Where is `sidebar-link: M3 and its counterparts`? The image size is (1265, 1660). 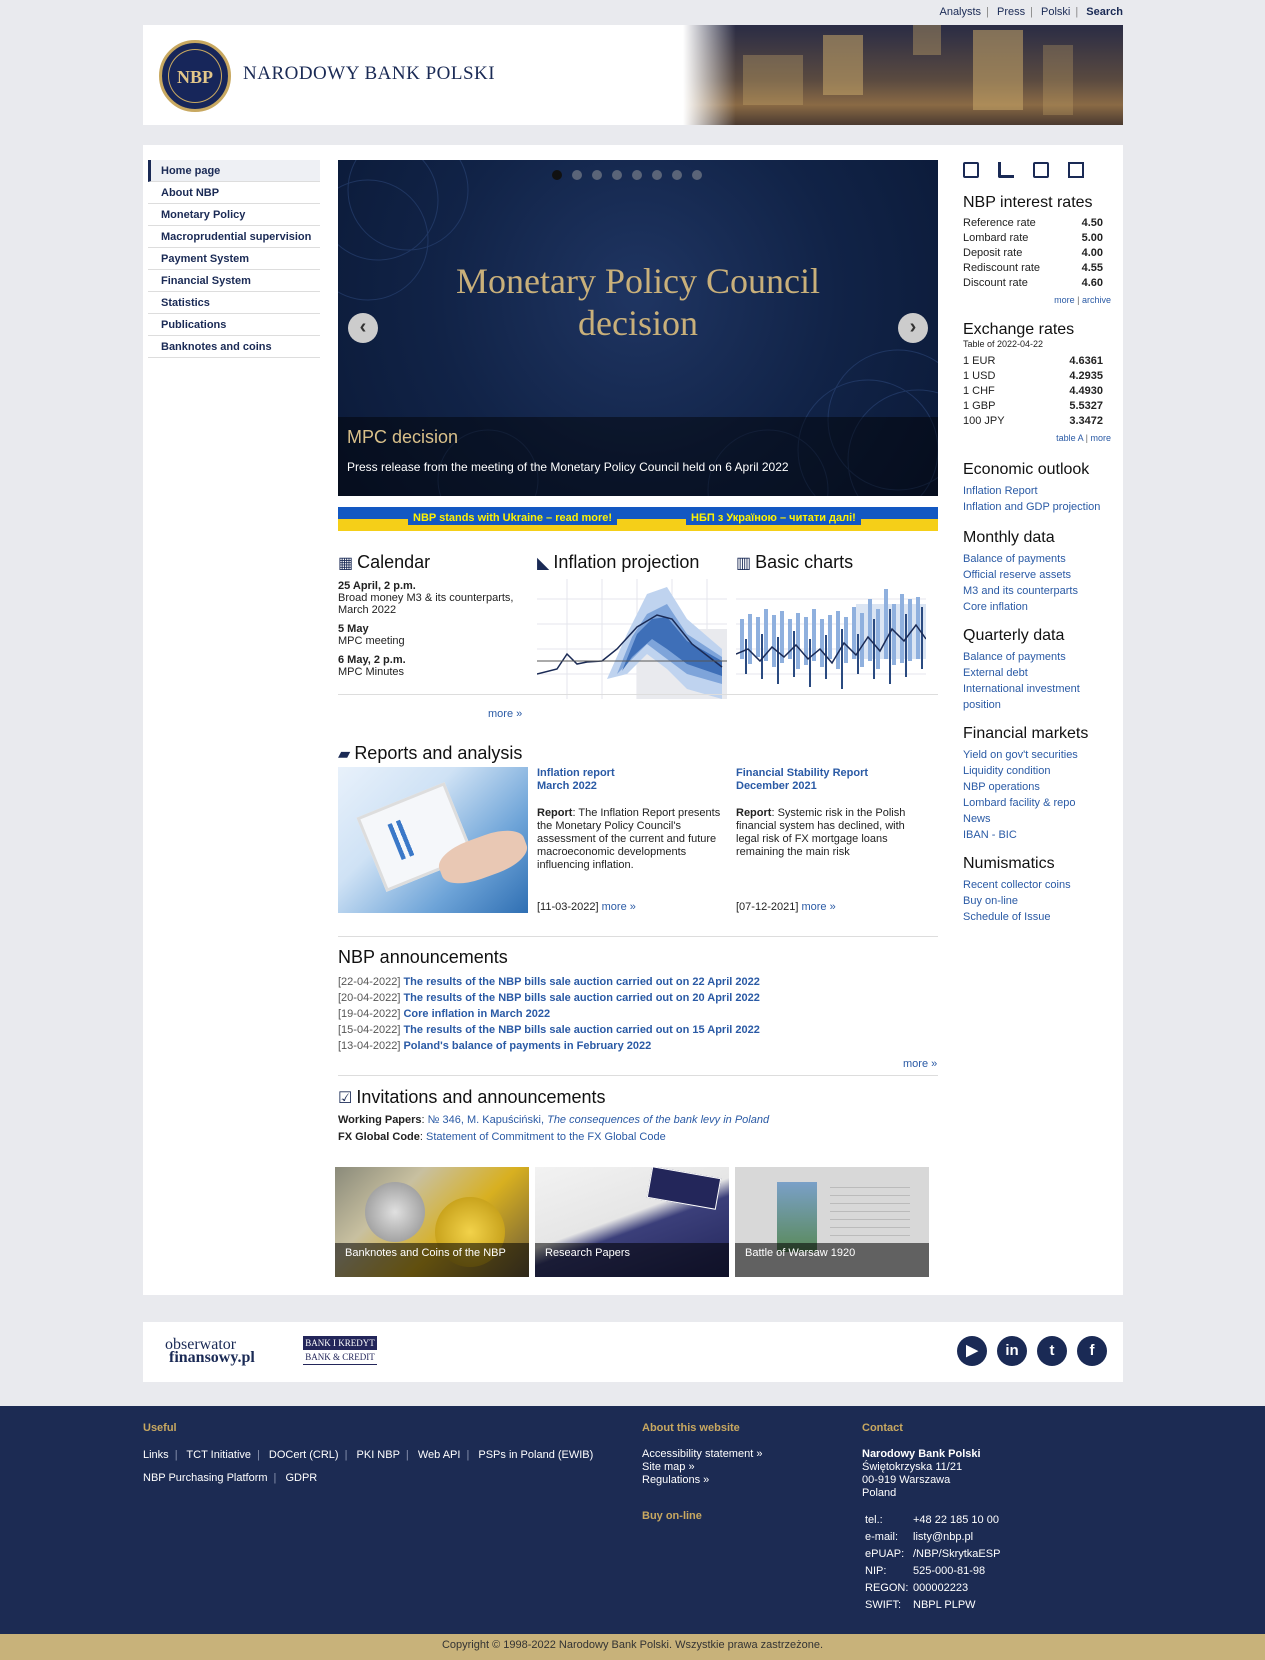 sidebar-link: M3 and its counterparts is located at coordinates (1038, 591).